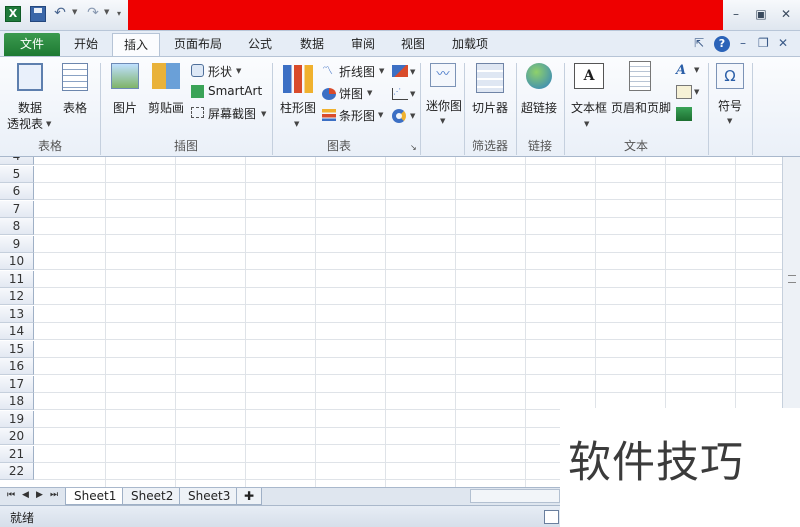  What do you see at coordinates (298, 107) in the screenshot?
I see `column-chart-button: 柱形图` at bounding box center [298, 107].